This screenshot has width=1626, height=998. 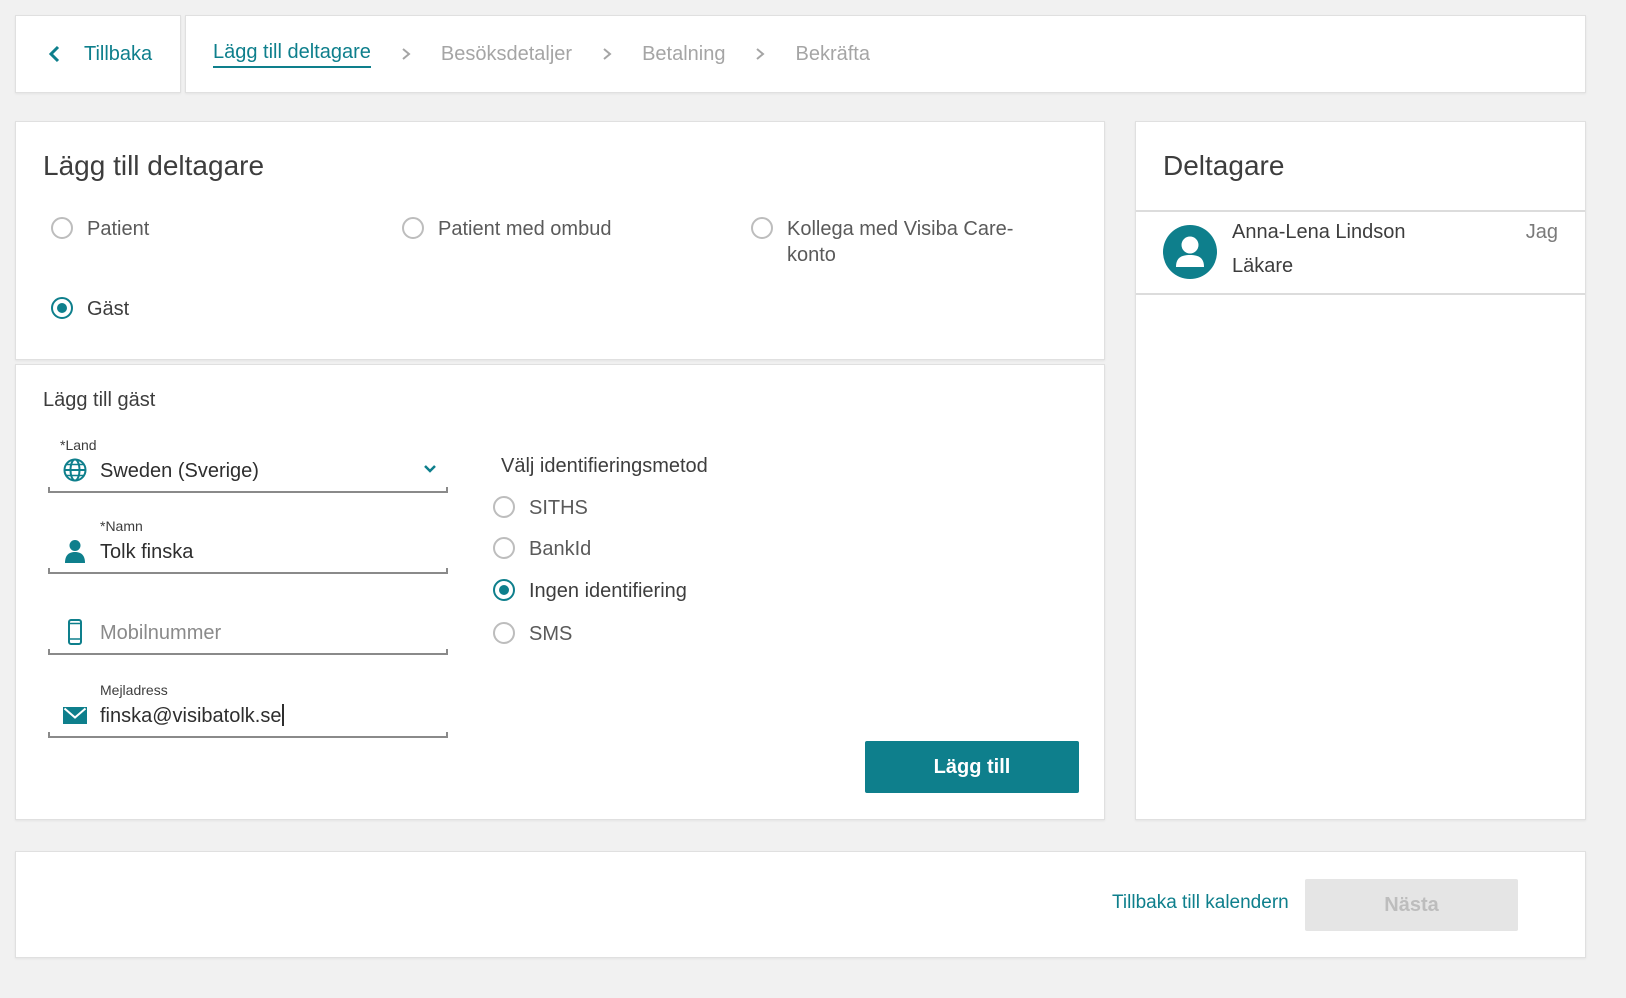 What do you see at coordinates (121, 526) in the screenshot?
I see `name-label: *Namn` at bounding box center [121, 526].